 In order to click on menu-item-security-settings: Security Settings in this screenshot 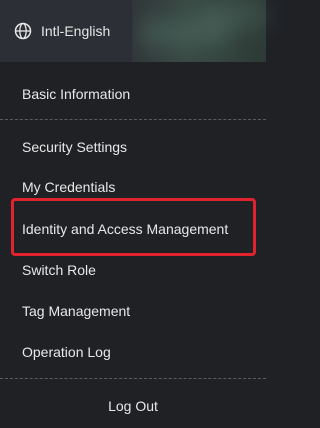, I will do `click(133, 147)`.